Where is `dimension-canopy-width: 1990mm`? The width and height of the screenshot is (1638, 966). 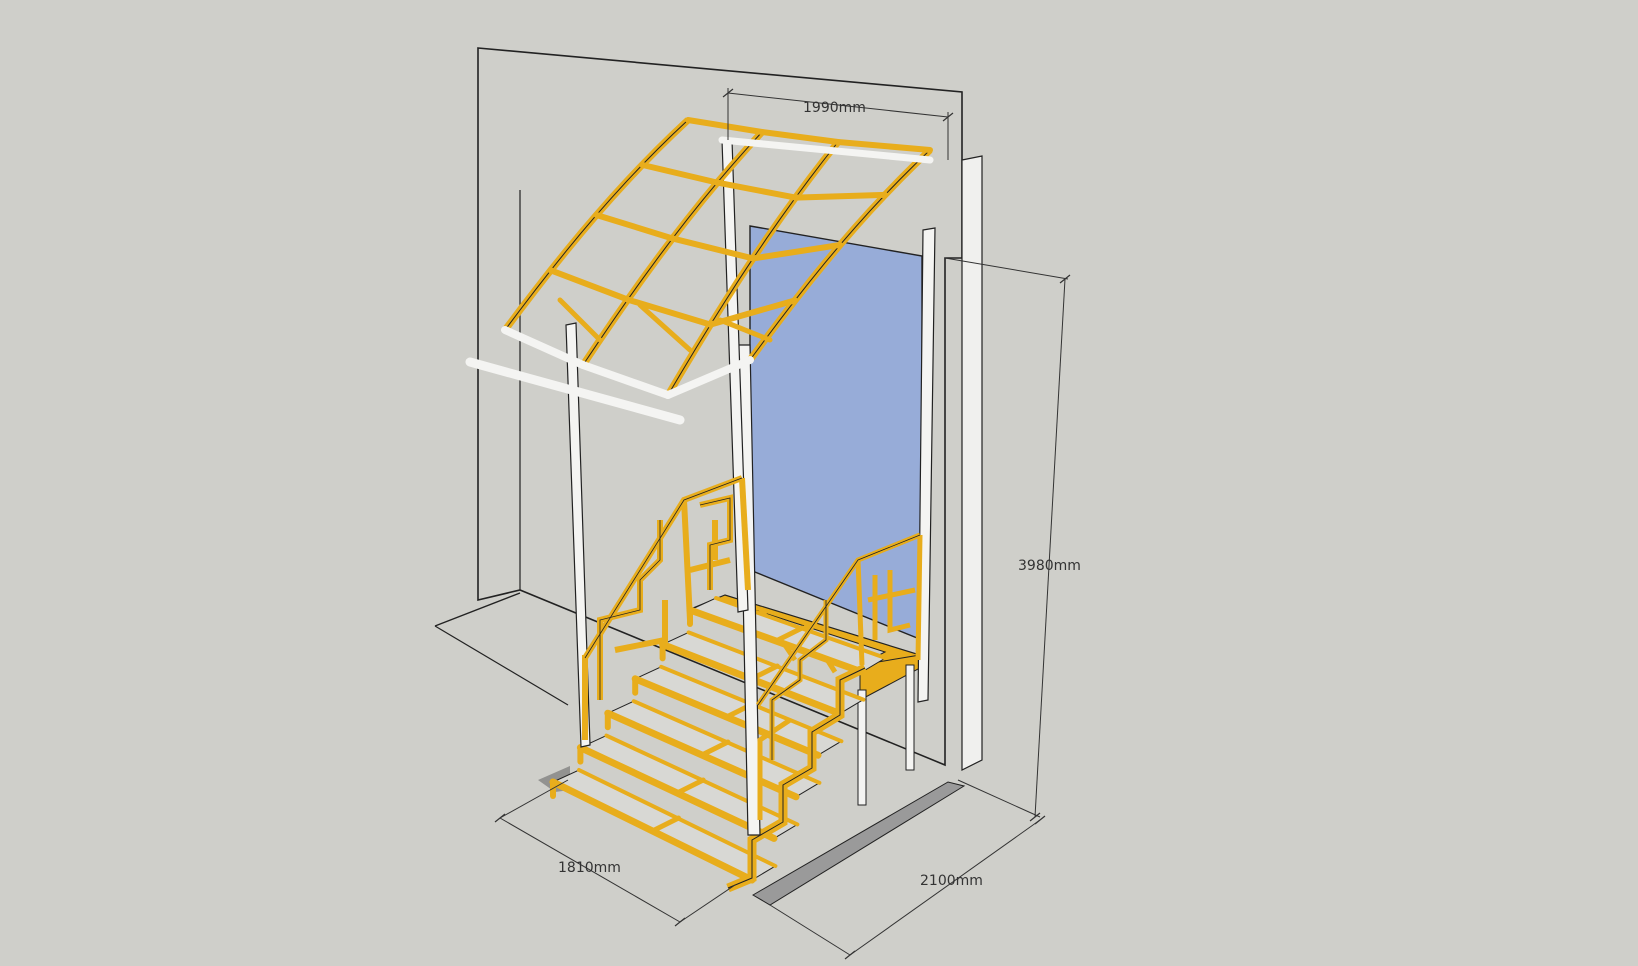 dimension-canopy-width: 1990mm is located at coordinates (834, 108).